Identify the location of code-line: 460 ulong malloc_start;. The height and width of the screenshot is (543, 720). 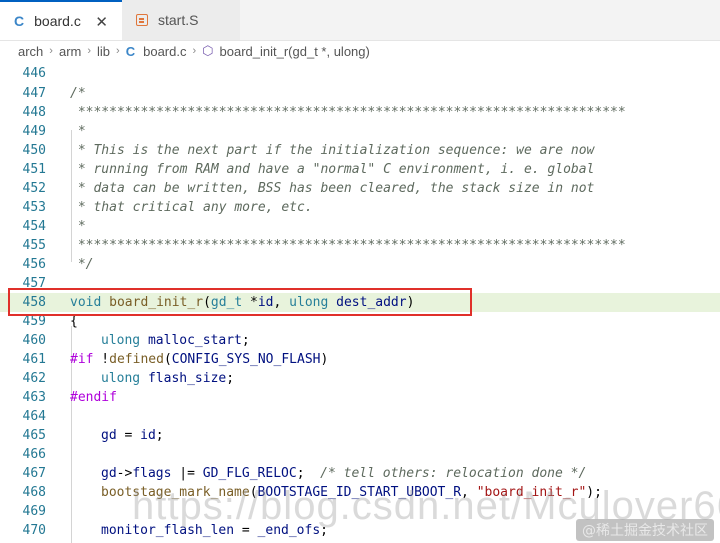
(360, 340).